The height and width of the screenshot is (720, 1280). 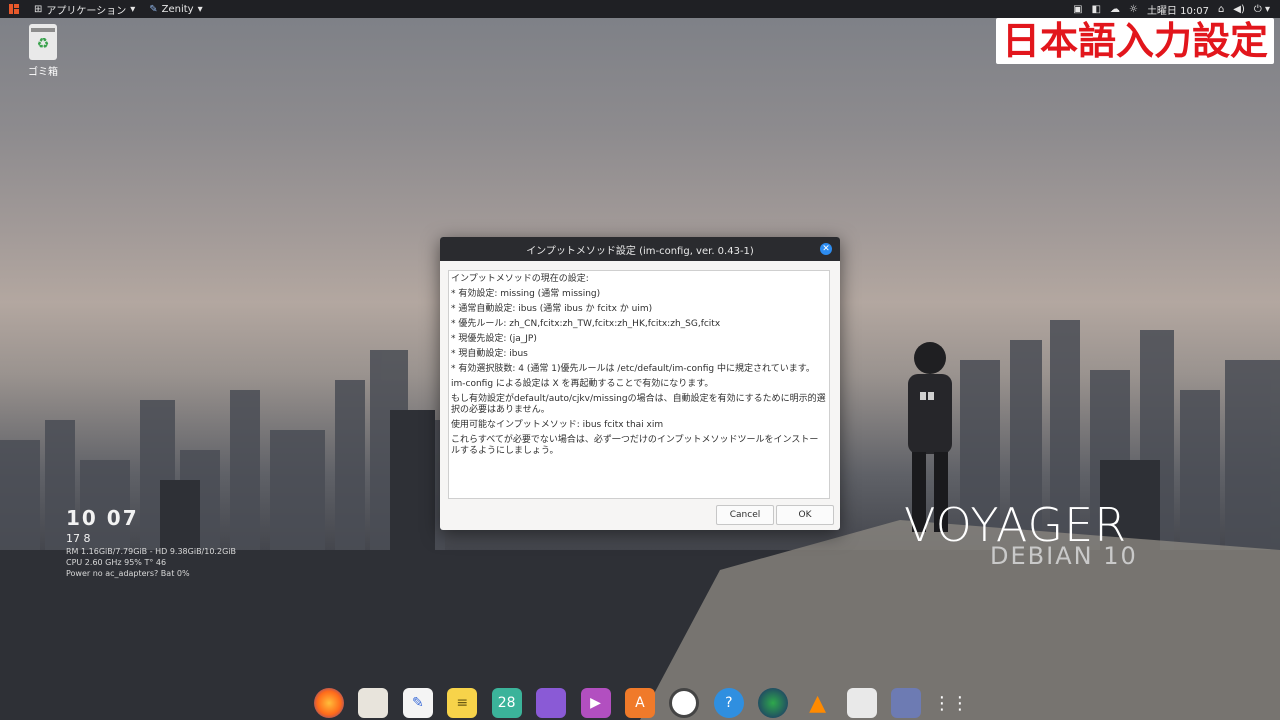 What do you see at coordinates (1239, 9) in the screenshot?
I see `volume-icon: ◀)` at bounding box center [1239, 9].